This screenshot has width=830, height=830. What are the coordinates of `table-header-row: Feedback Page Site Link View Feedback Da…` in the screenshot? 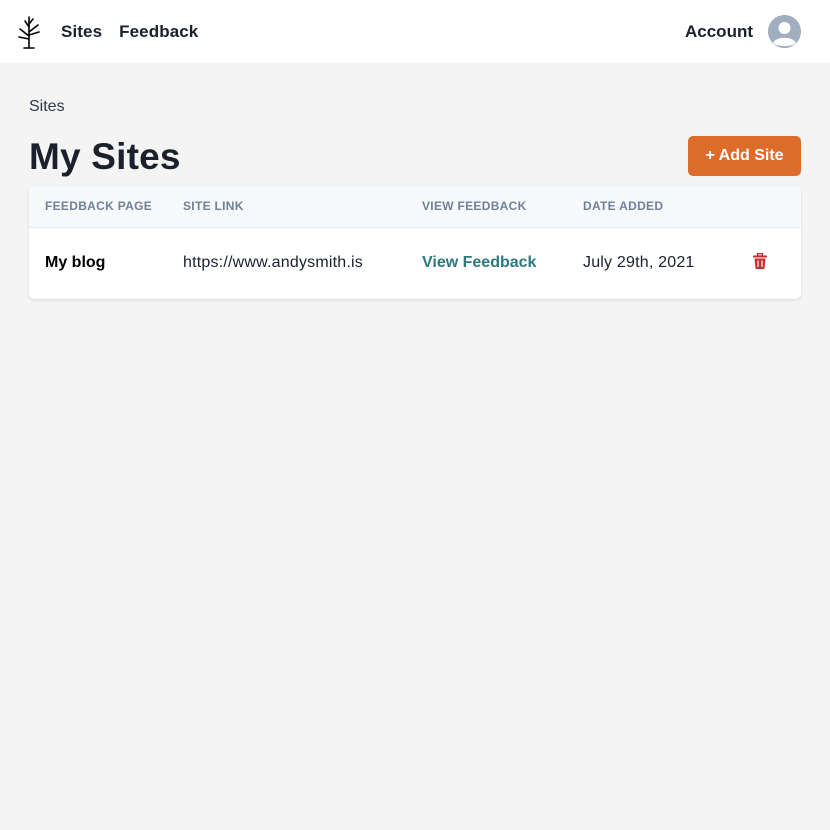 It's located at (415, 206).